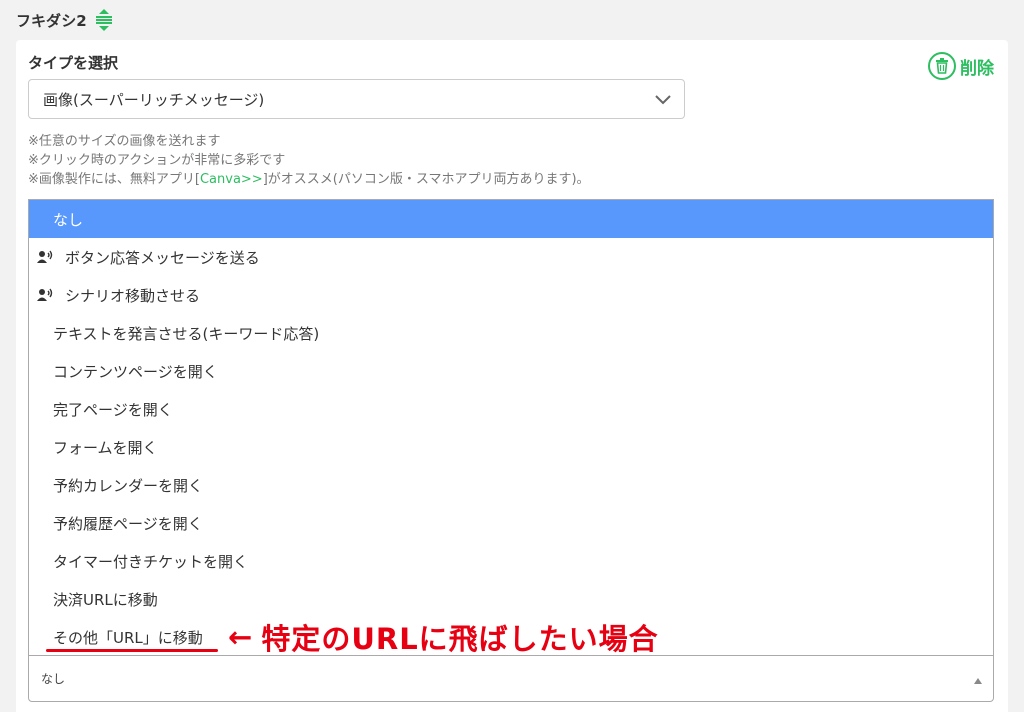  What do you see at coordinates (105, 599) in the screenshot?
I see `option-label: 決済URLに移動` at bounding box center [105, 599].